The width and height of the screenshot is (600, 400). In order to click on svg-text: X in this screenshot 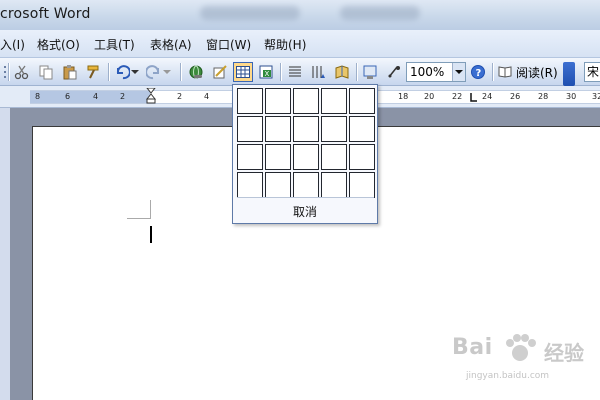, I will do `click(267, 74)`.